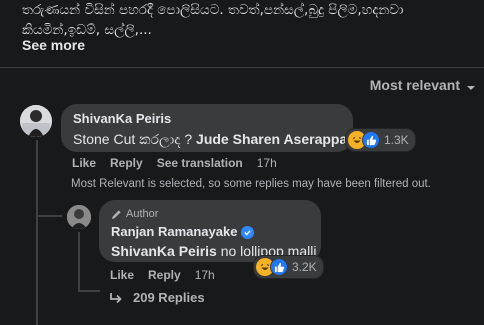 This screenshot has height=325, width=484. I want to click on reply-avatar, so click(79, 217).